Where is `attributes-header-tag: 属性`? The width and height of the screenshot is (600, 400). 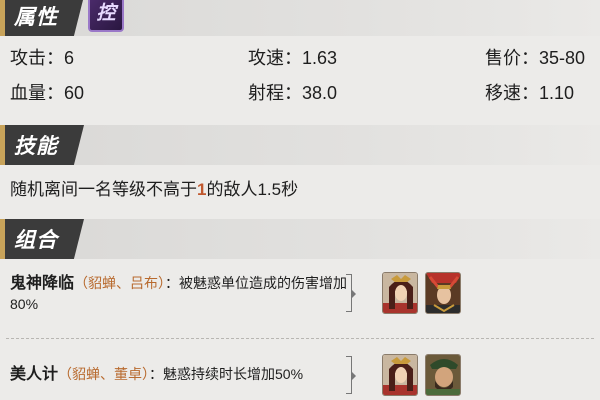
attributes-header-tag: 属性 is located at coordinates (42, 18).